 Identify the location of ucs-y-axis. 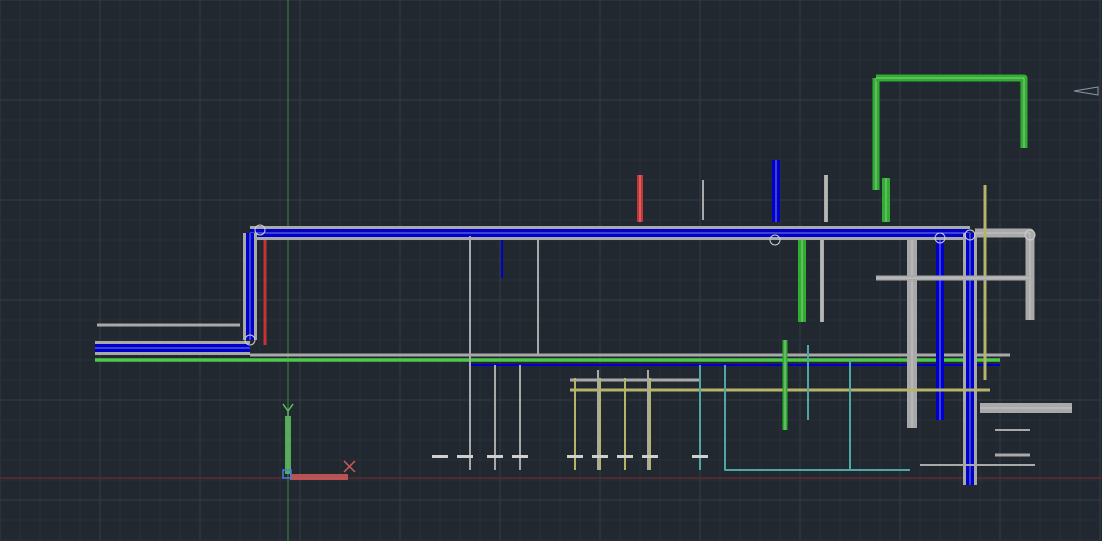
(288, 438).